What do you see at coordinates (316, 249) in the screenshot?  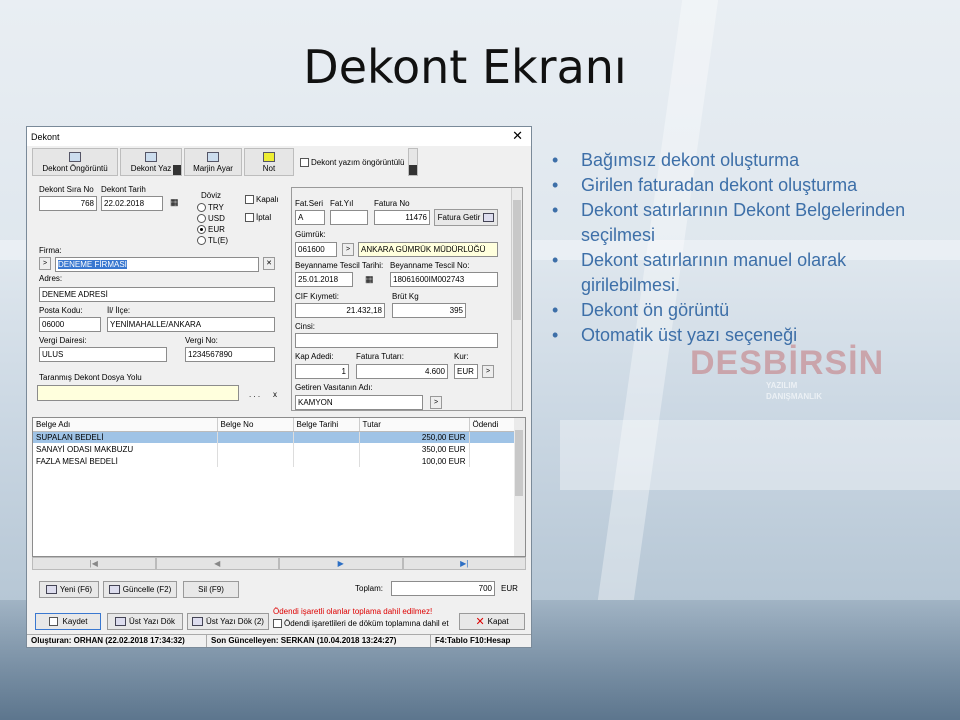 I see `gumruk-code-input: 061600` at bounding box center [316, 249].